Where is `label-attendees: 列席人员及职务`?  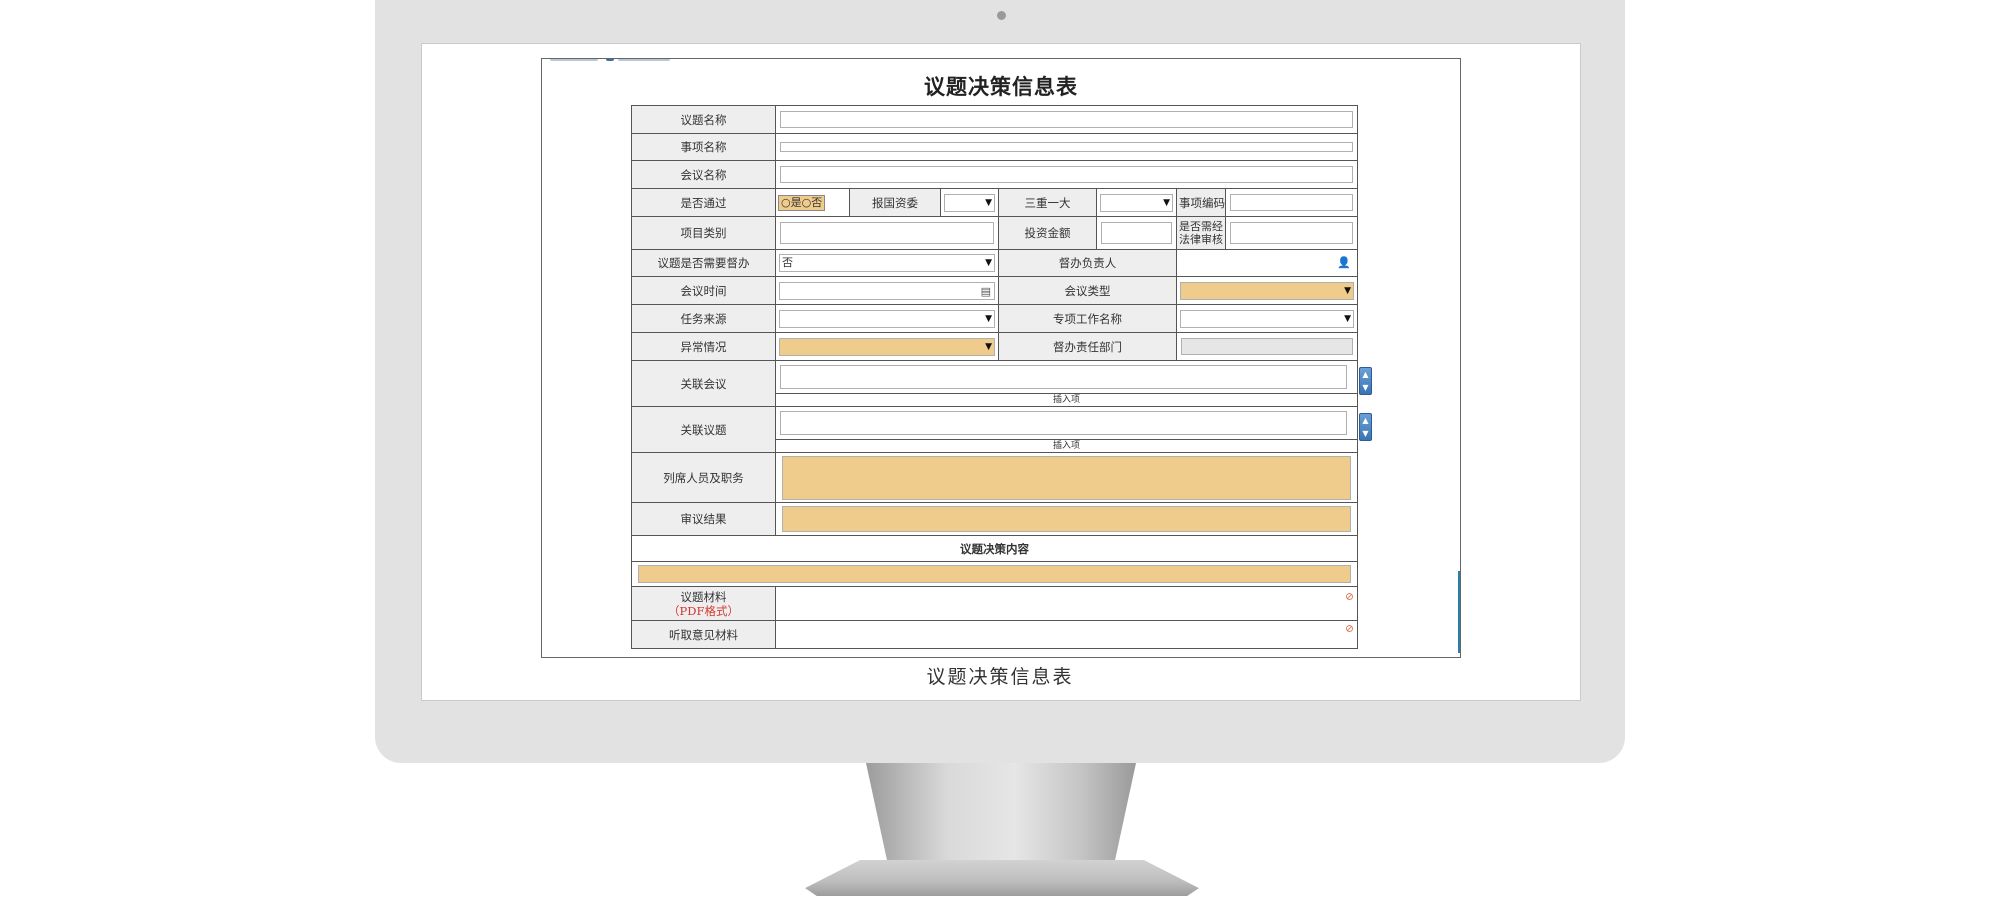 label-attendees: 列席人员及职务 is located at coordinates (703, 477).